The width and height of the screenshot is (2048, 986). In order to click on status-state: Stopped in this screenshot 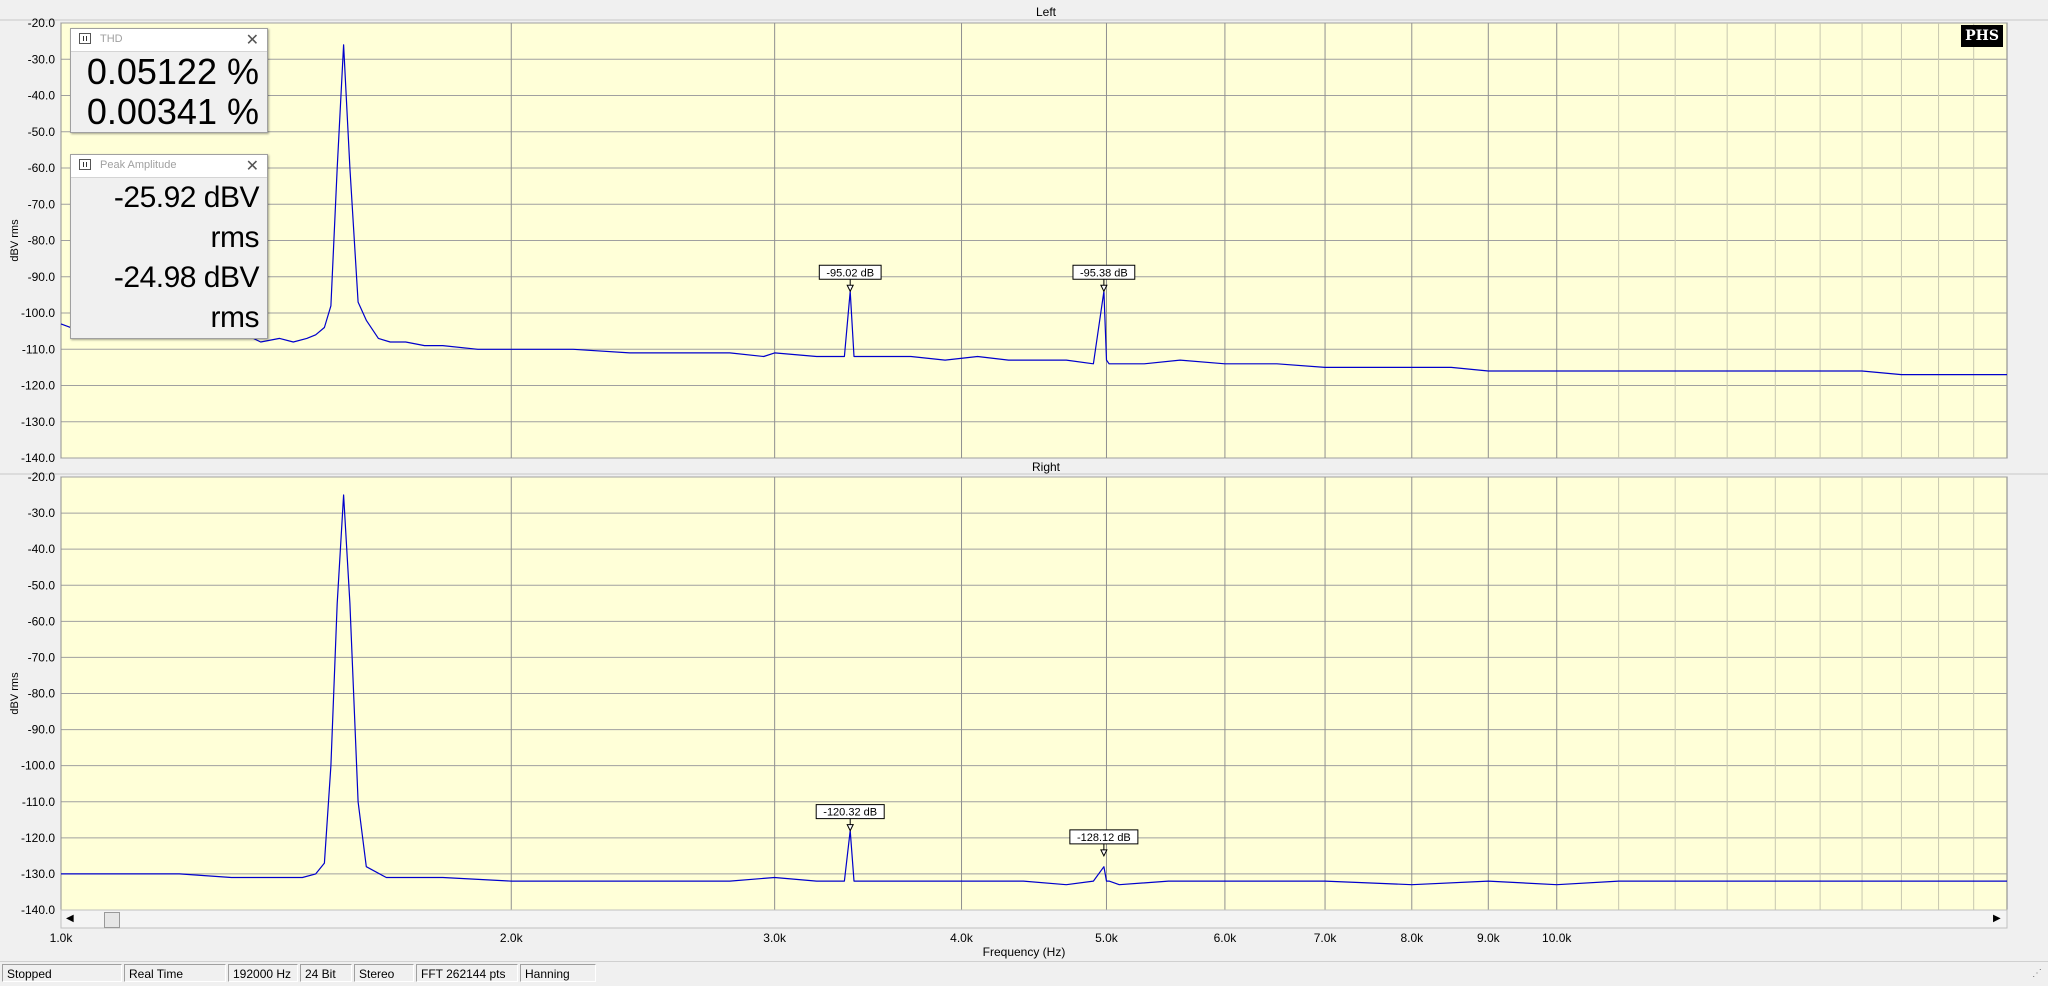, I will do `click(62, 973)`.